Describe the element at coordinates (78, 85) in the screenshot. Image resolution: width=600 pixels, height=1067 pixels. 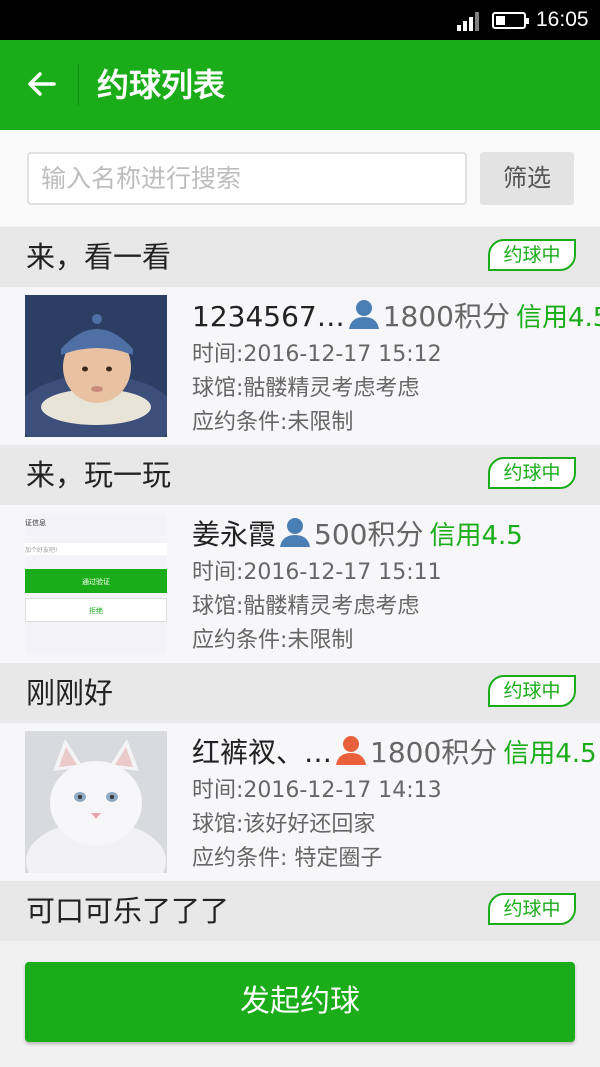
I see `header-divider` at that location.